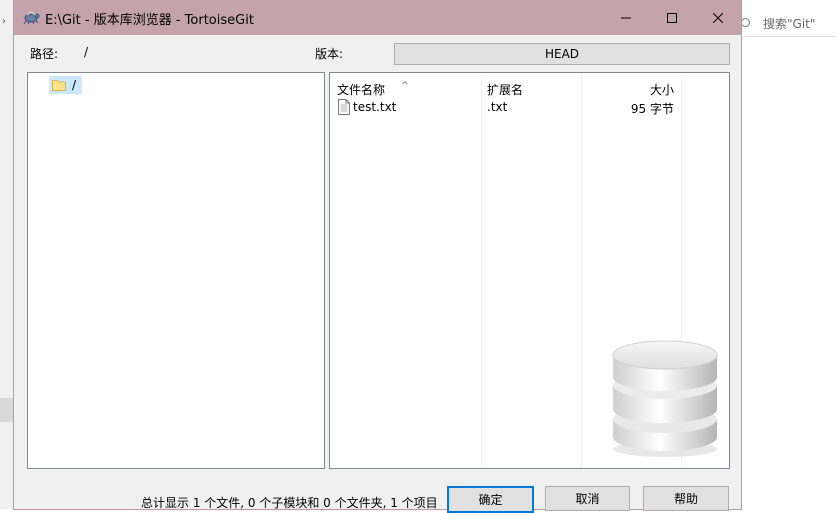 The image size is (836, 513). I want to click on tree-item-root: /, so click(66, 85).